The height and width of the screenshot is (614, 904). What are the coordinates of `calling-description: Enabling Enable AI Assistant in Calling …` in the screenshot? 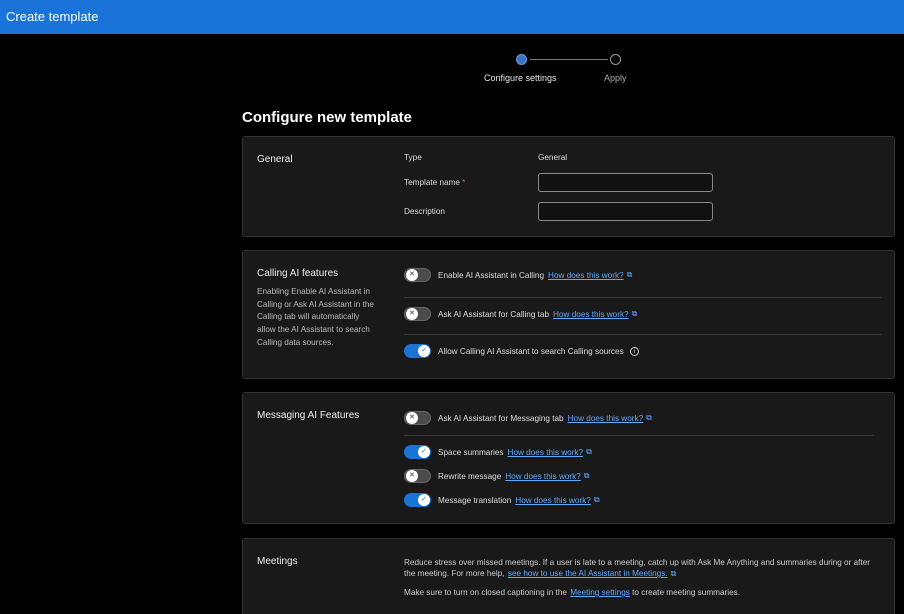 It's located at (315, 317).